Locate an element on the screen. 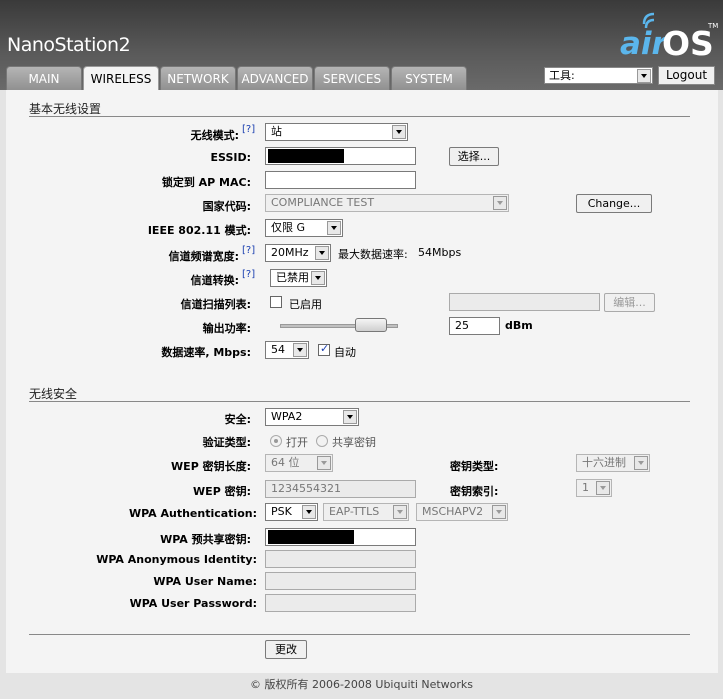 The width and height of the screenshot is (723, 699). wpa-psk-input is located at coordinates (340, 537).